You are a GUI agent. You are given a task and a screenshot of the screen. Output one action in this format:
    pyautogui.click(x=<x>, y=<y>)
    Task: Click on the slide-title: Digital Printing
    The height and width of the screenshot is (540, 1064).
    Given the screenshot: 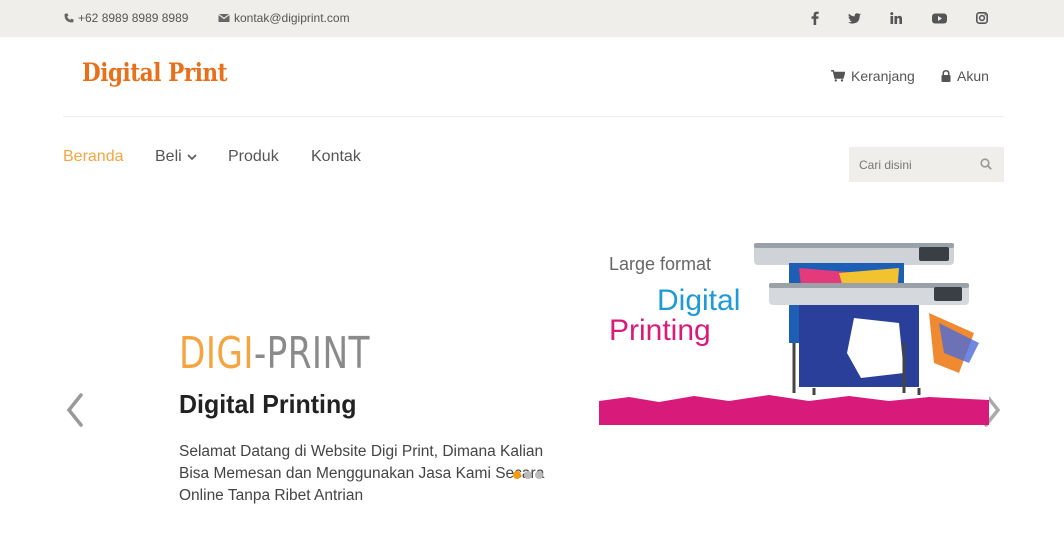 What is the action you would take?
    pyautogui.click(x=268, y=404)
    